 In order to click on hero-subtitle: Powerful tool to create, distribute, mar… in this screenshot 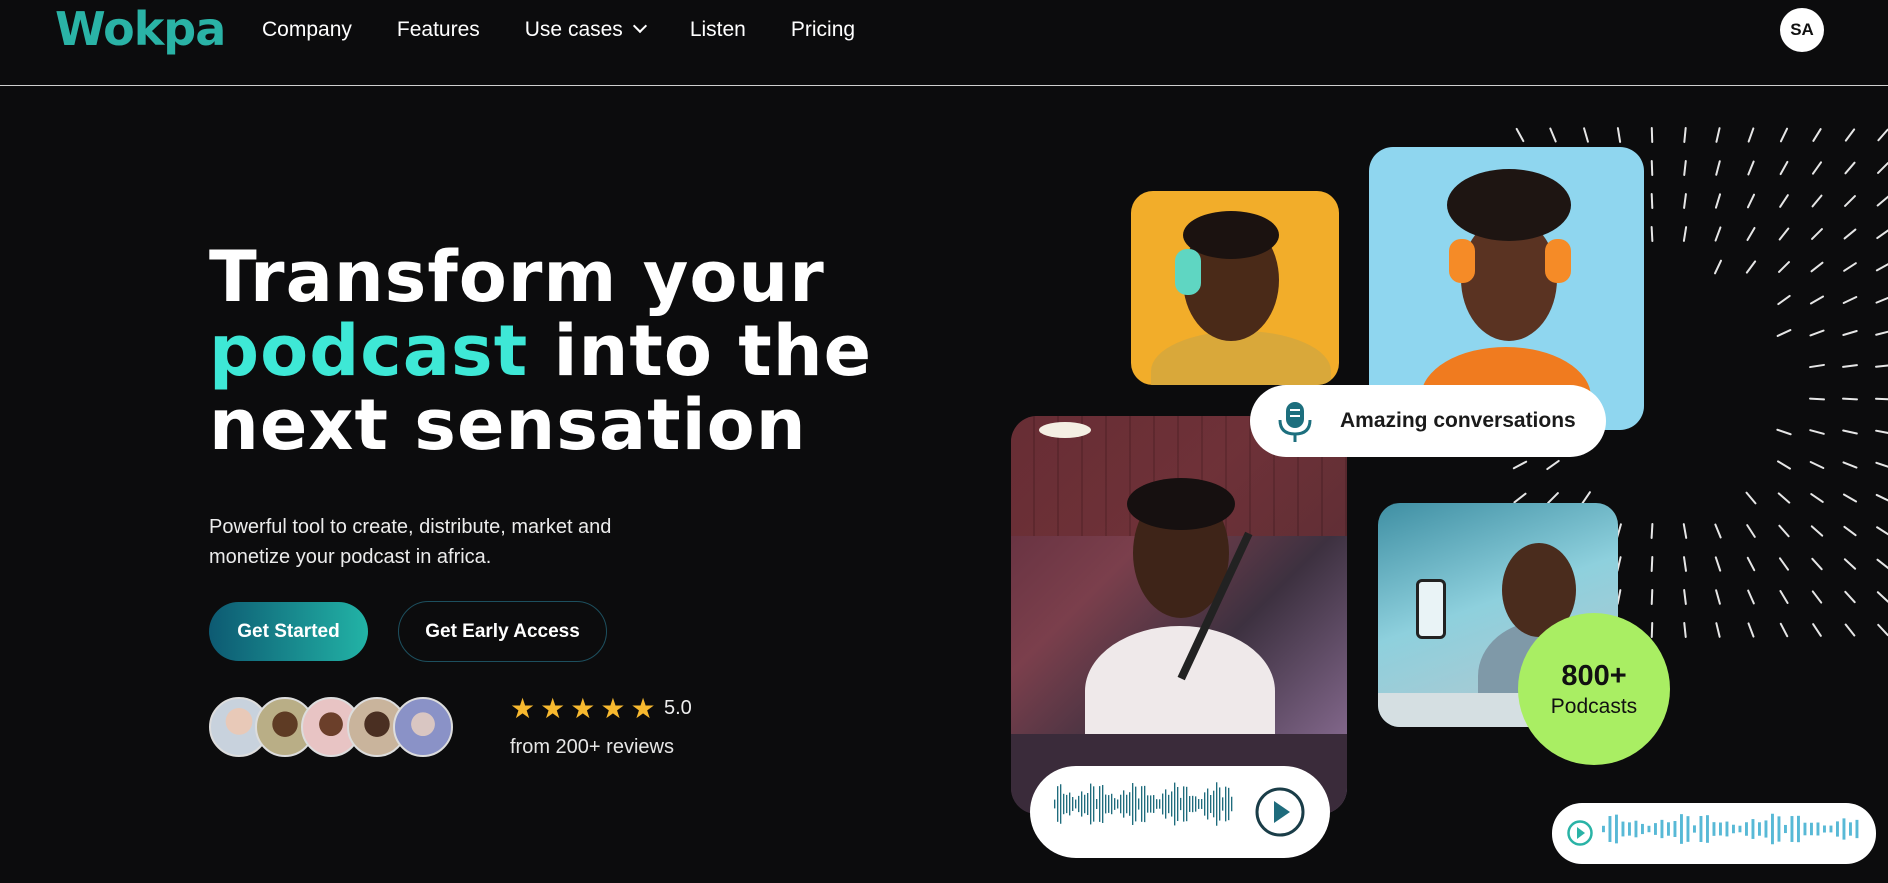, I will do `click(410, 542)`.